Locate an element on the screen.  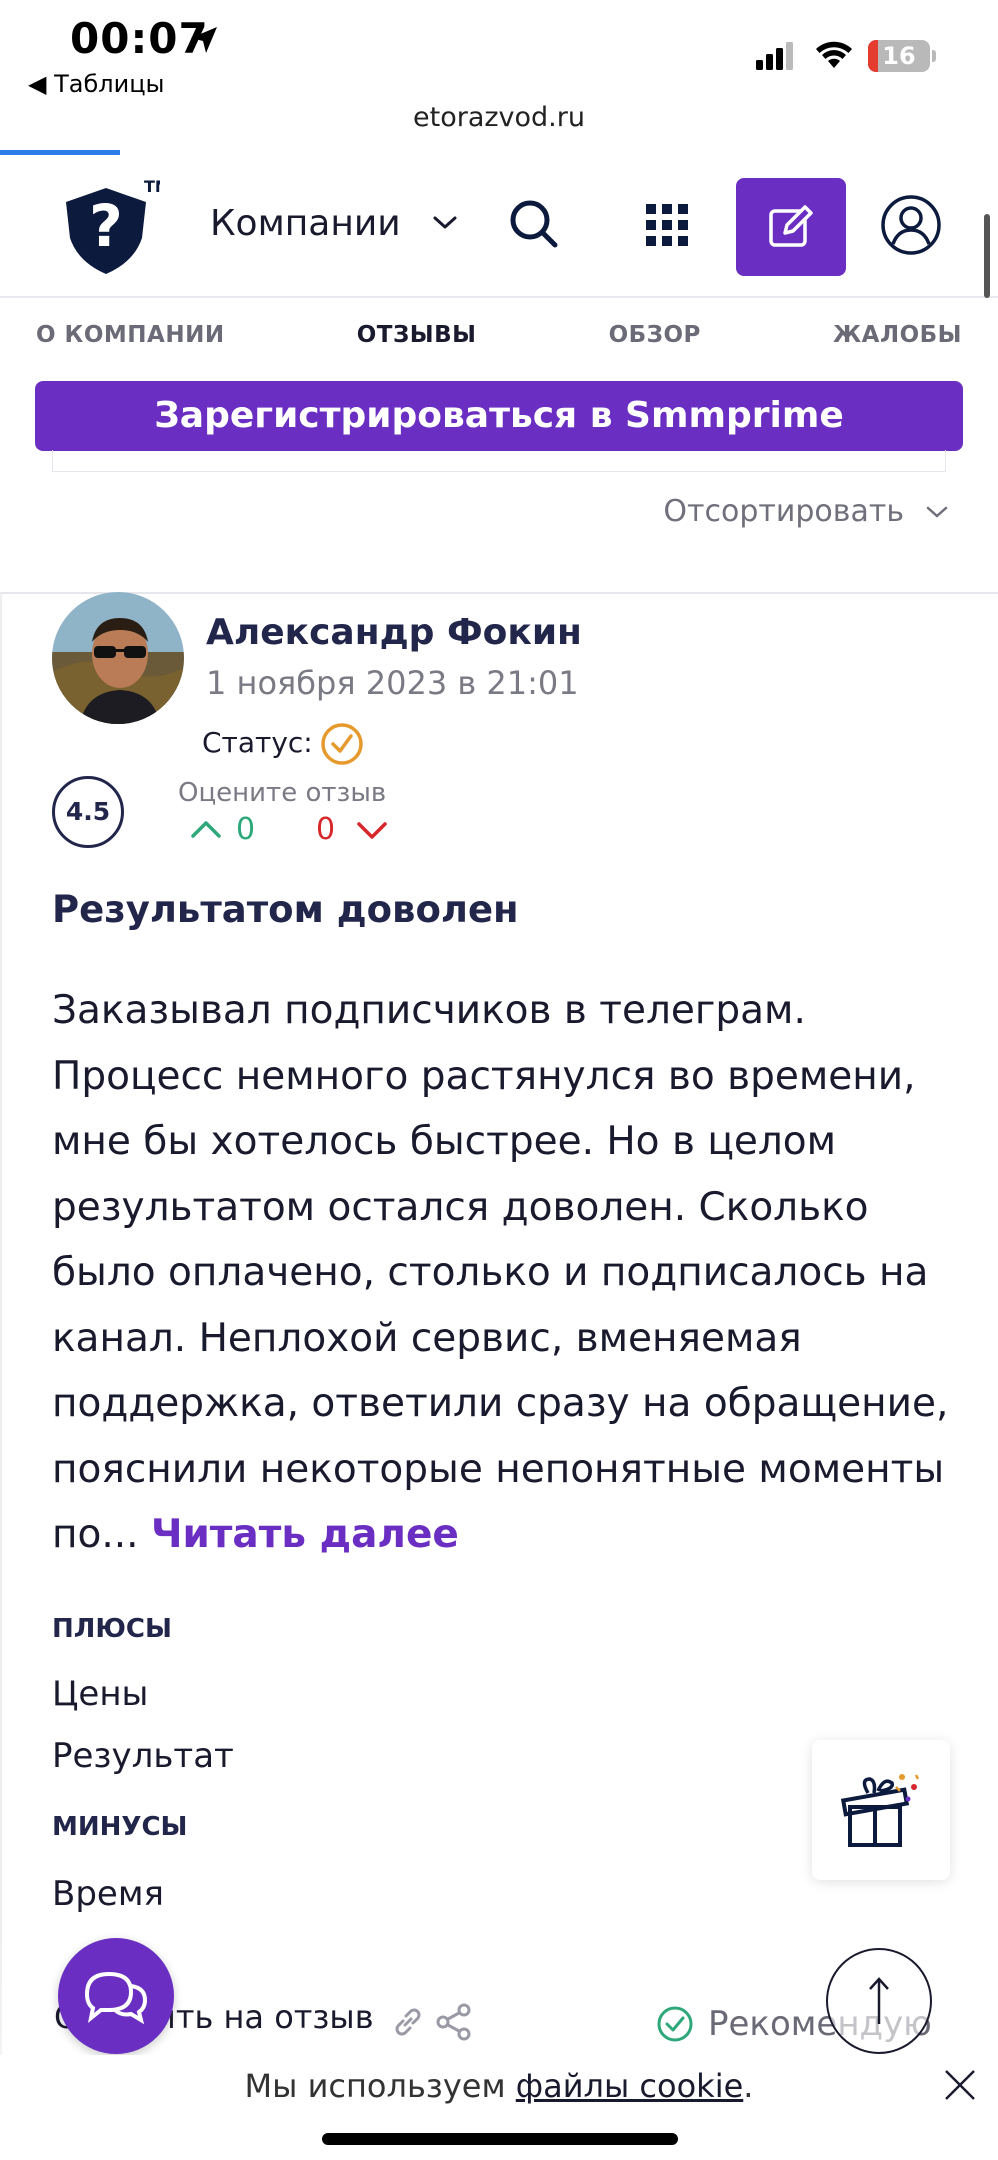
cookie-text: Мы используем файлы cookie. is located at coordinates (499, 2086).